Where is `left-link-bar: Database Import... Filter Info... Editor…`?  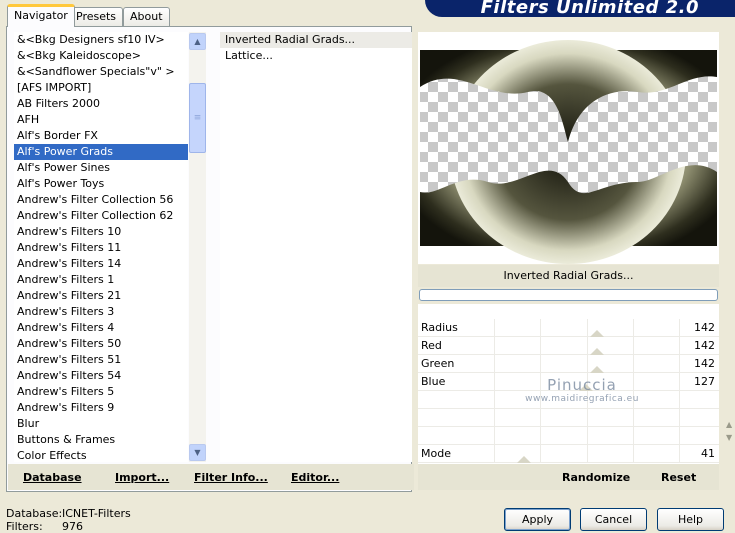 left-link-bar: Database Import... Filter Info... Editor… is located at coordinates (211, 477).